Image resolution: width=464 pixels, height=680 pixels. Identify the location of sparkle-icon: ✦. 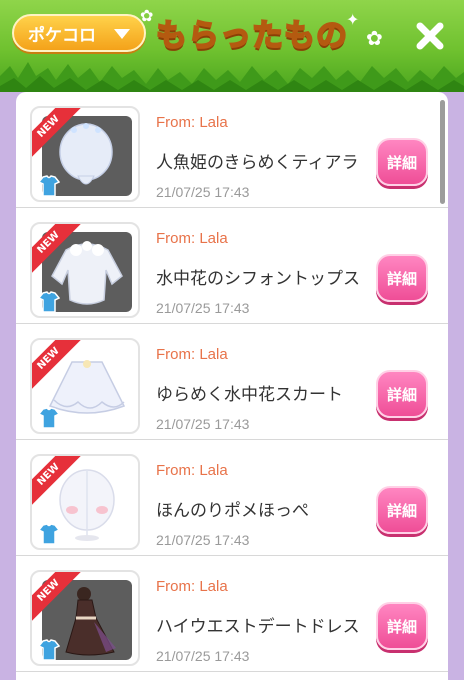
(353, 19).